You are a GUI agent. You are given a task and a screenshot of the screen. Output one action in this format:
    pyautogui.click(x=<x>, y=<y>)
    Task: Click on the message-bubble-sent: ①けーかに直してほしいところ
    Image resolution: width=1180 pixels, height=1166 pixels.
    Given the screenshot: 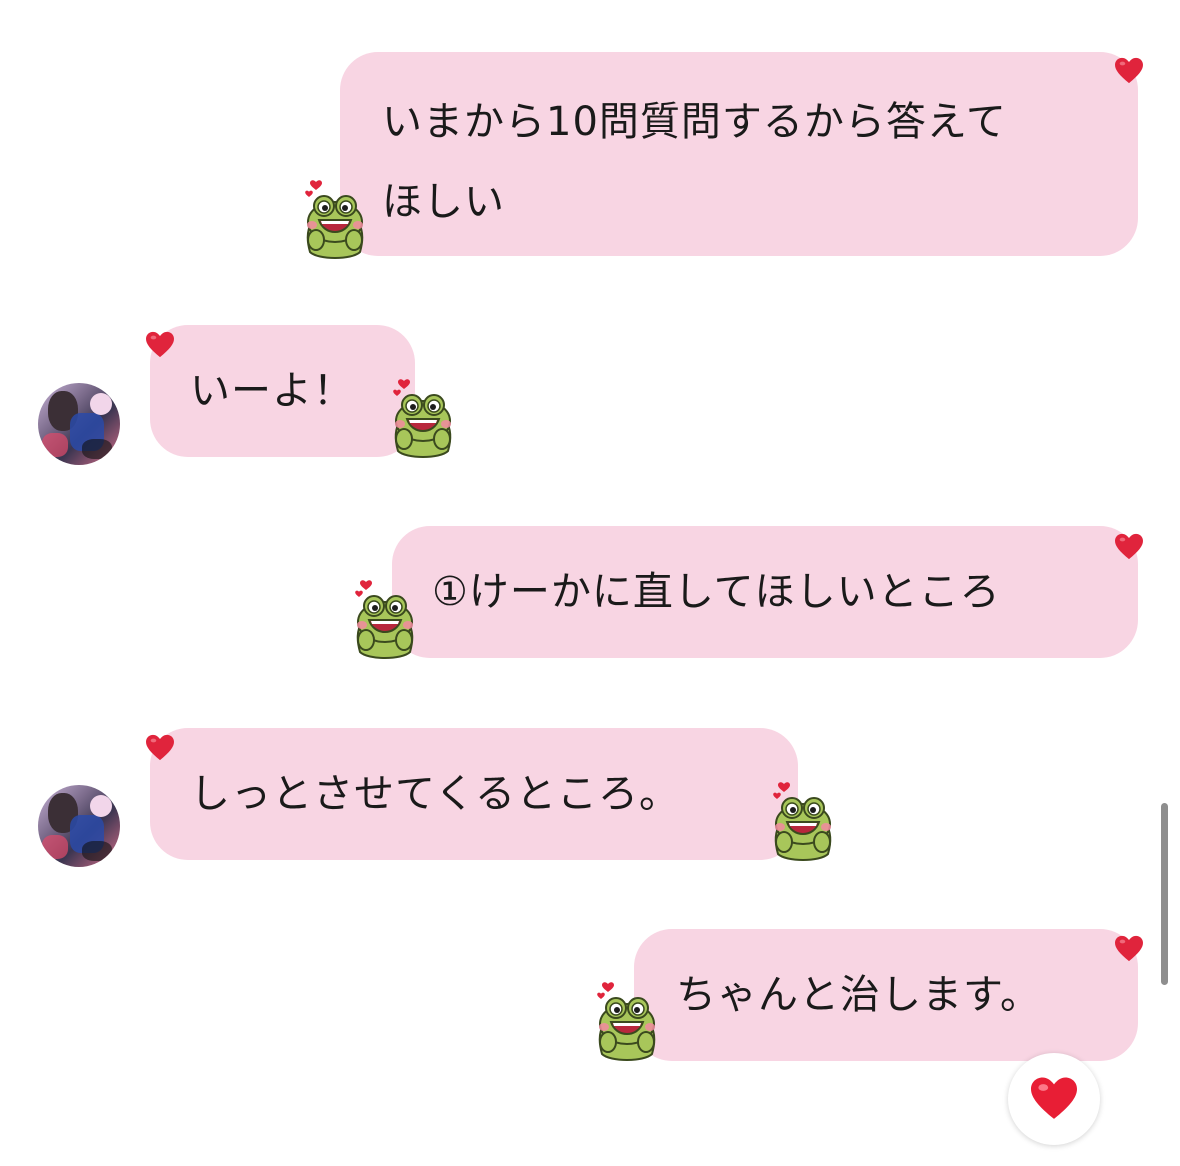 What is the action you would take?
    pyautogui.click(x=765, y=592)
    